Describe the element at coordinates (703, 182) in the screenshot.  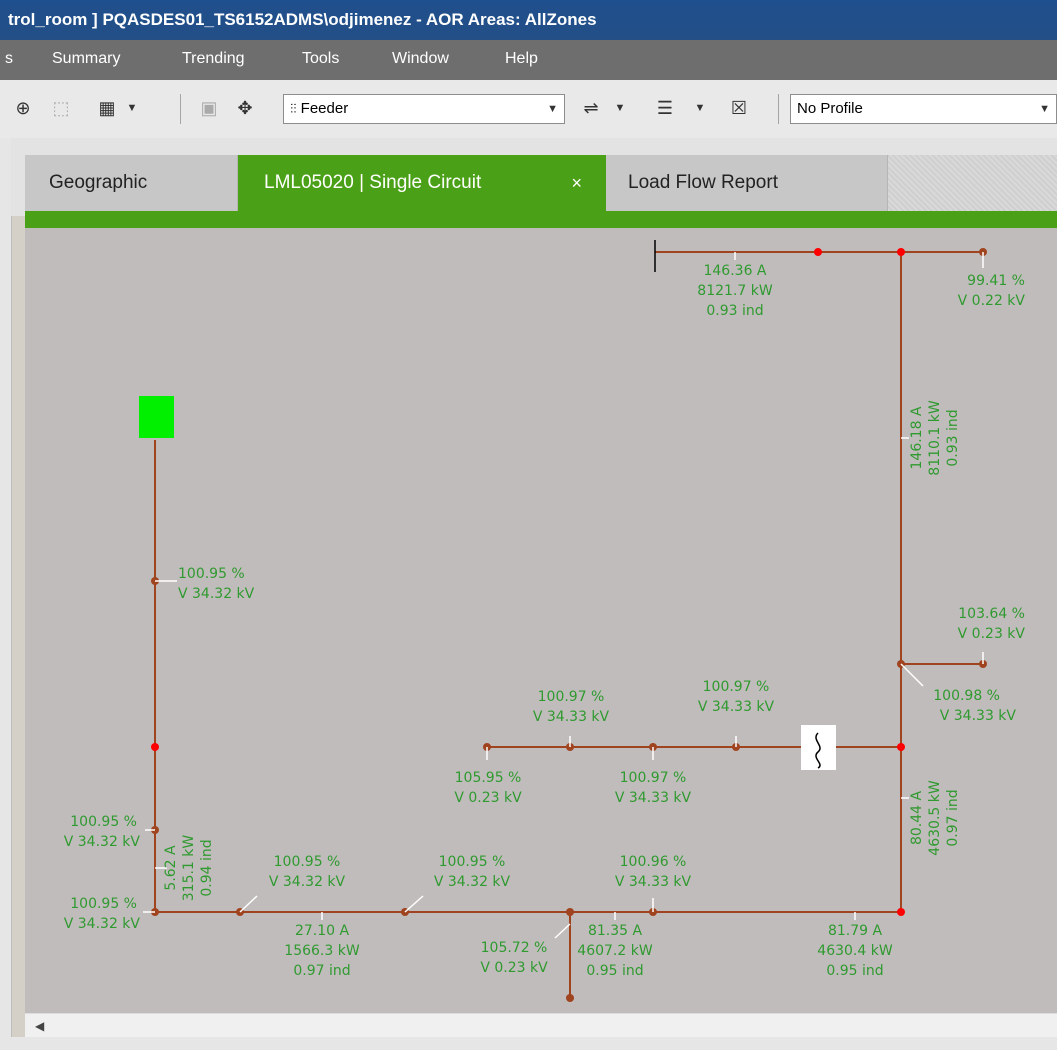
I see `tab-label: Load Flow Report` at that location.